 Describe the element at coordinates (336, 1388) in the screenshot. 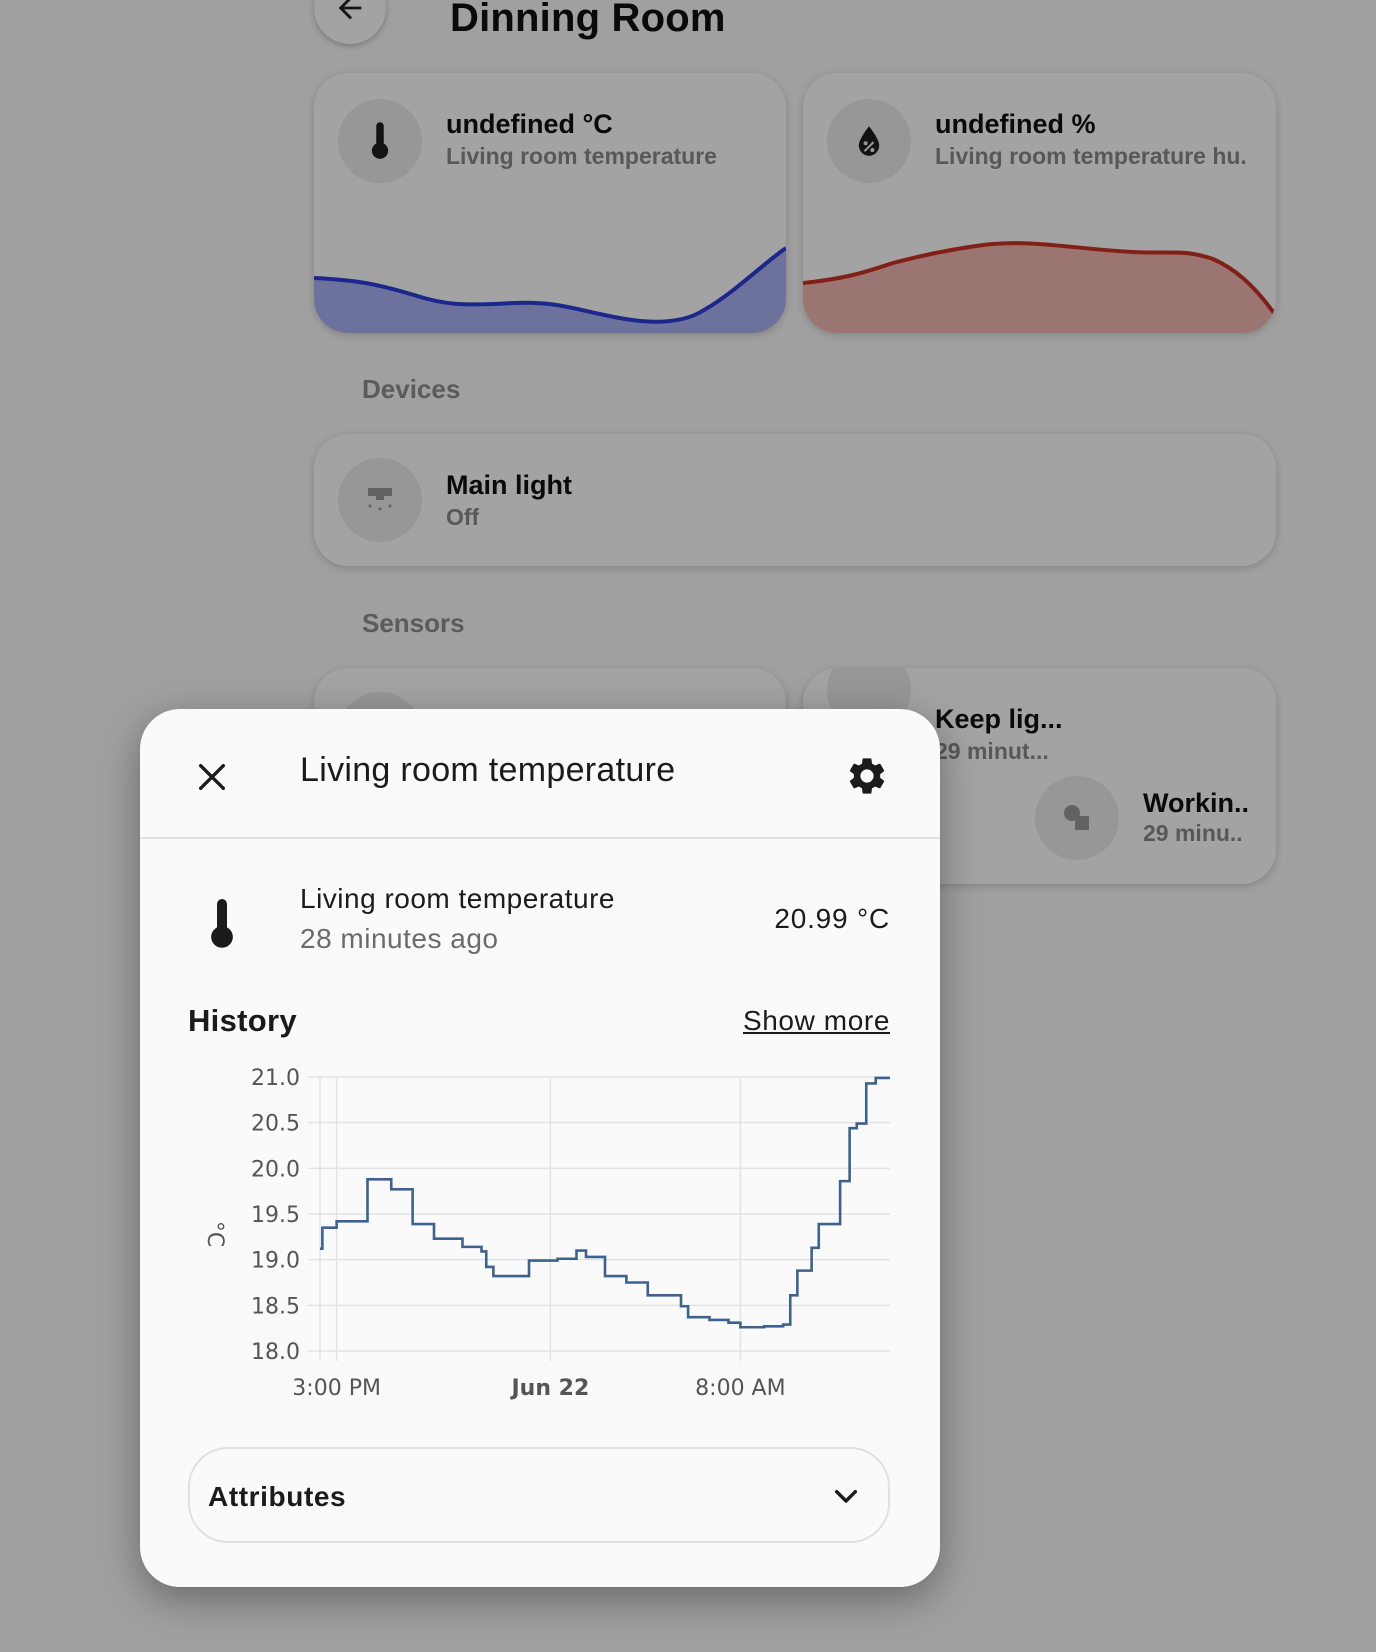

I see `x-tick-label: 3:00 PM` at that location.